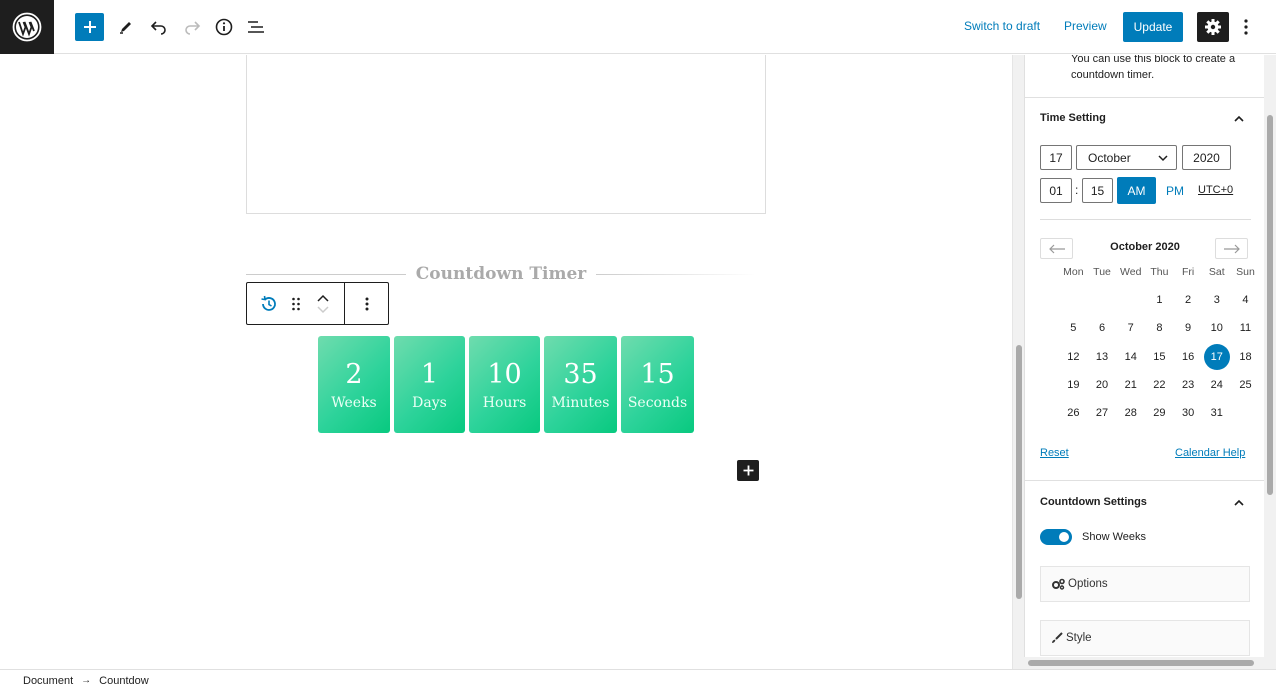  I want to click on title-divider, so click(676, 274).